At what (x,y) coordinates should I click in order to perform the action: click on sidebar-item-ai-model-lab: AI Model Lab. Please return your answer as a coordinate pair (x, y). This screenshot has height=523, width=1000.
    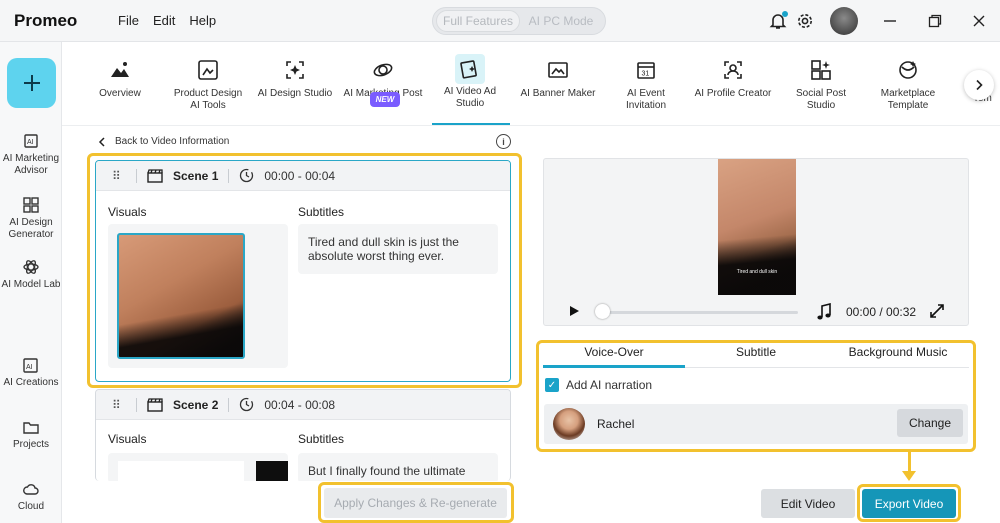
    Looking at the image, I should click on (31, 274).